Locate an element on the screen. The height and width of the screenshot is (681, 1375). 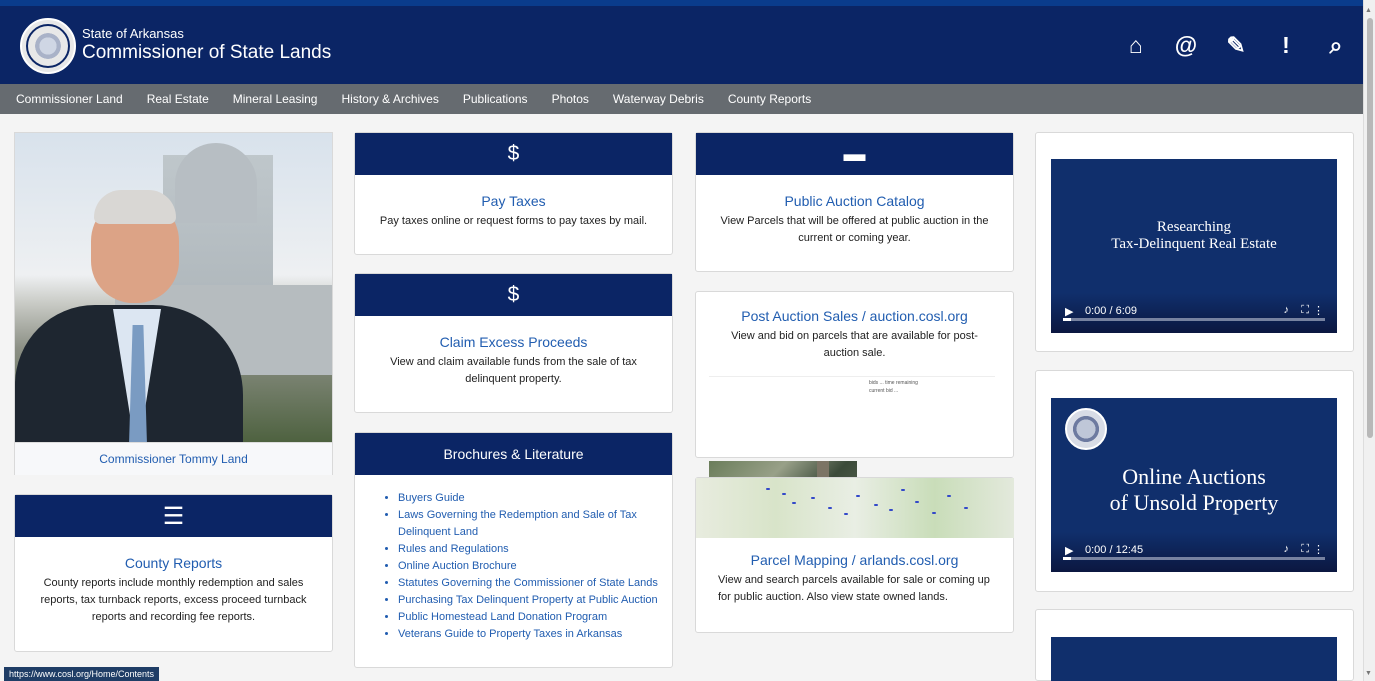
money-bag-icon: $ is located at coordinates (513, 153).